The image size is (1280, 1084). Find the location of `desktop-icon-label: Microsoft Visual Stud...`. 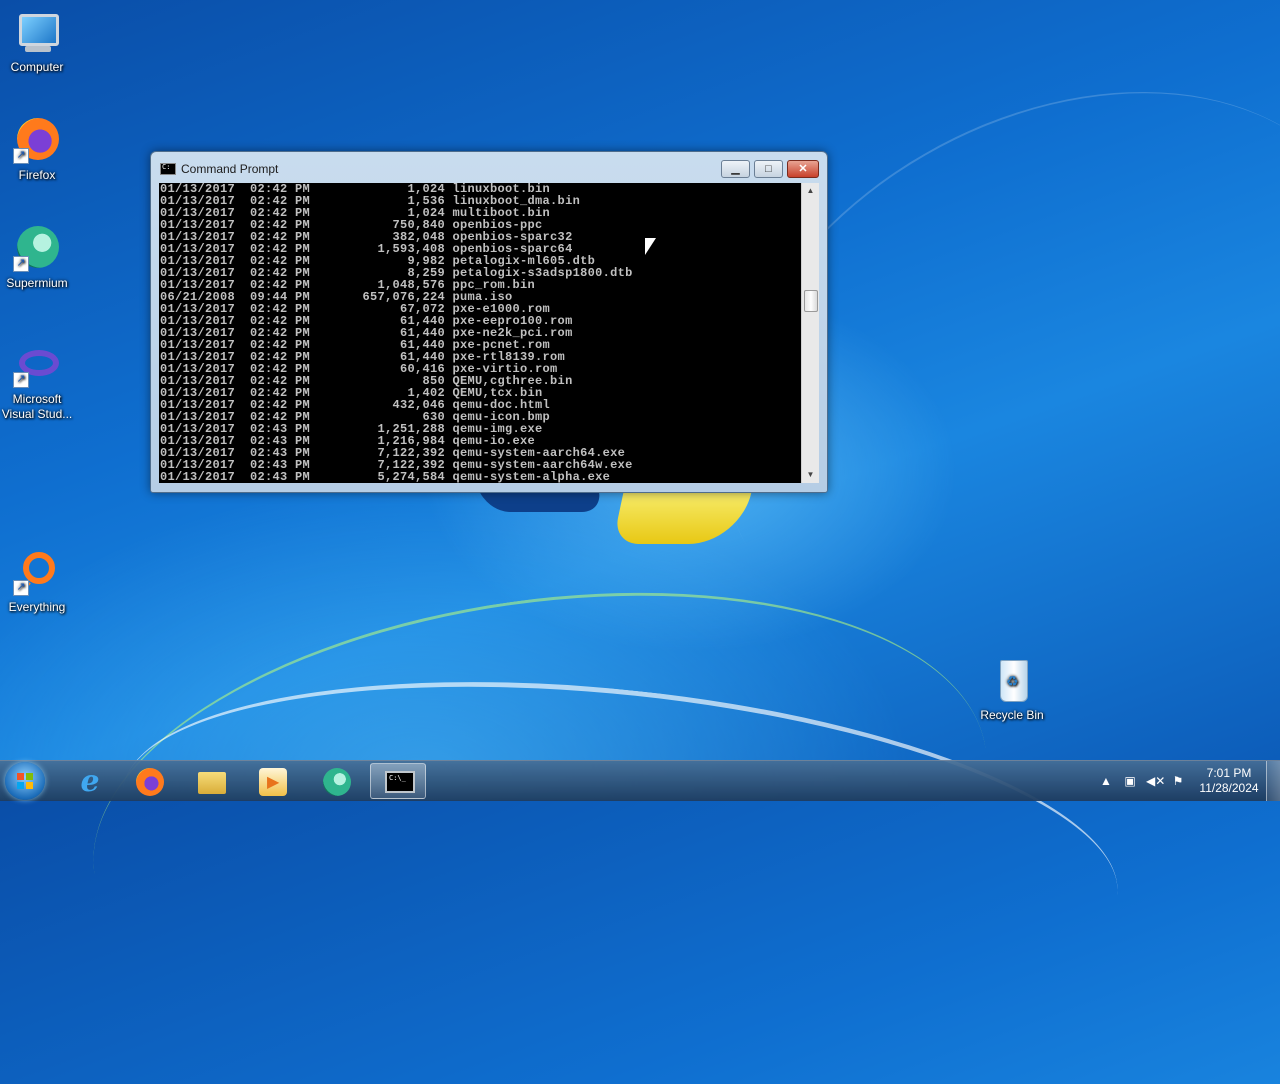

desktop-icon-label: Microsoft Visual Stud... is located at coordinates (37, 406).